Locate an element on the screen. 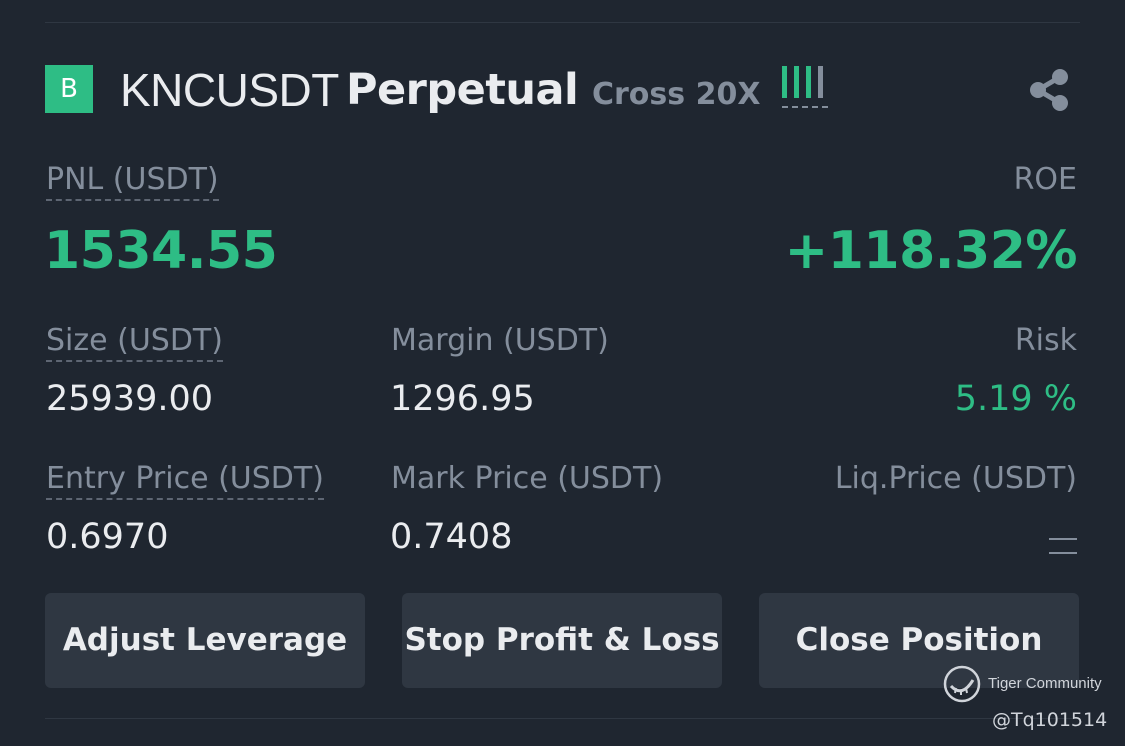  entry-price-value: 0.6970 is located at coordinates (107, 537).